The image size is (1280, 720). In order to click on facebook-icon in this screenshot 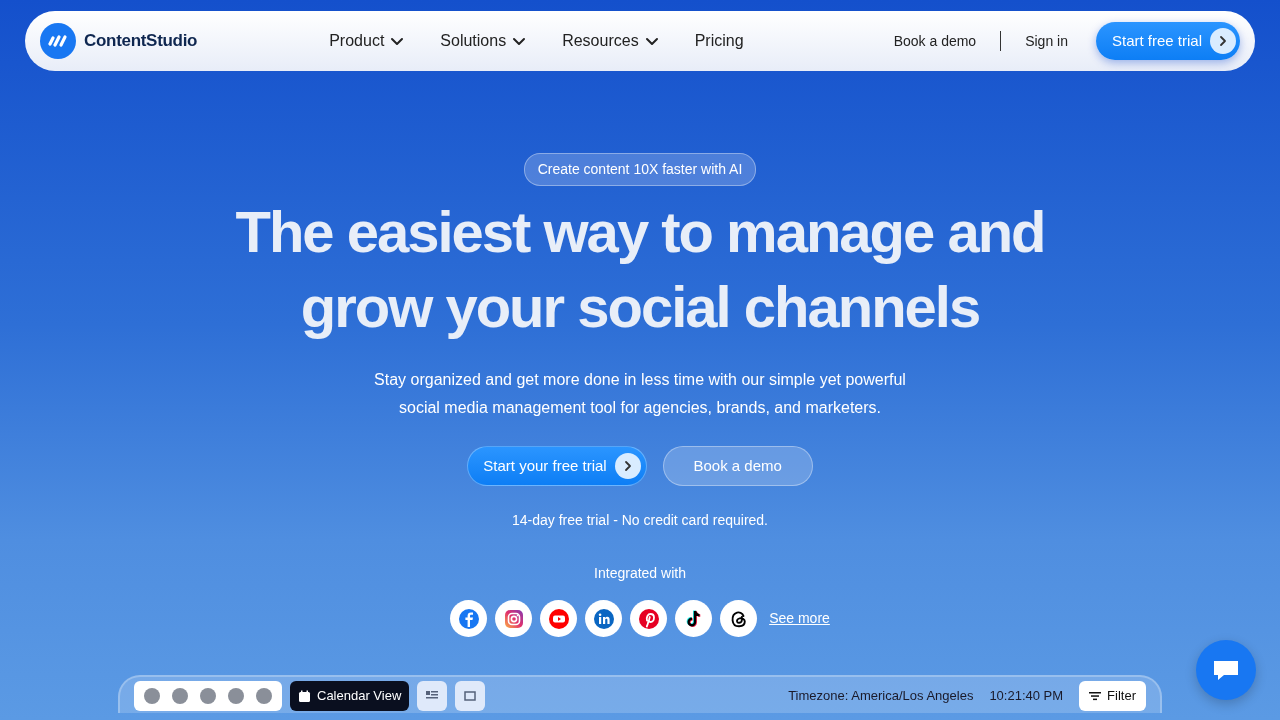, I will do `click(468, 618)`.